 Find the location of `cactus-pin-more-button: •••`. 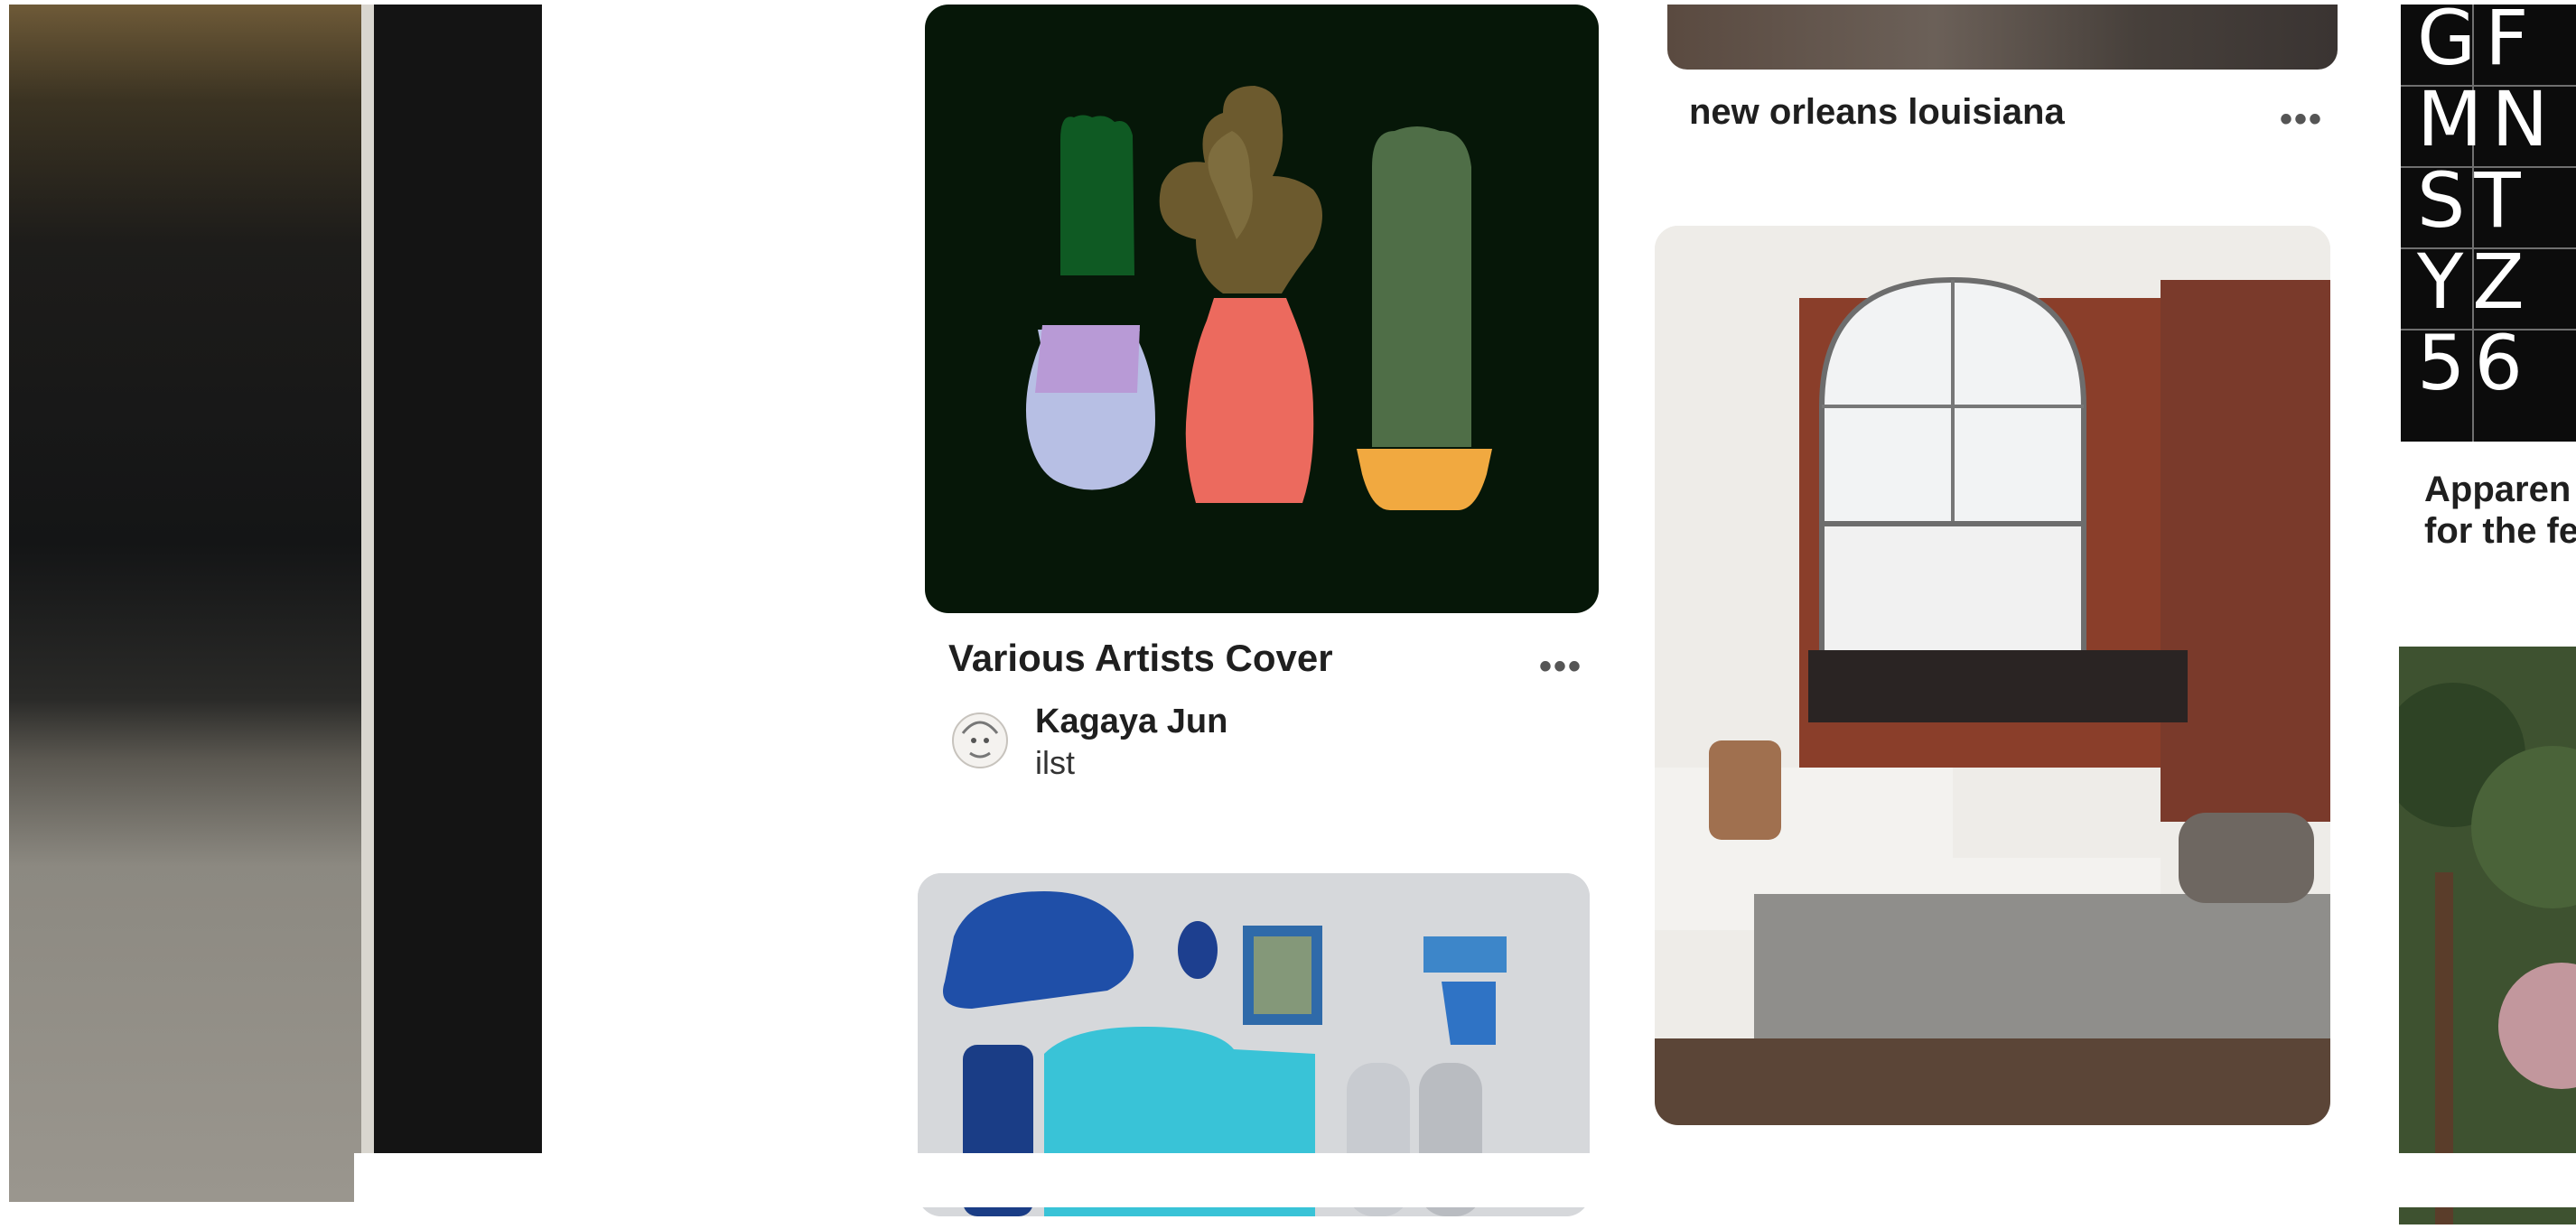

cactus-pin-more-button: ••• is located at coordinates (1560, 666).